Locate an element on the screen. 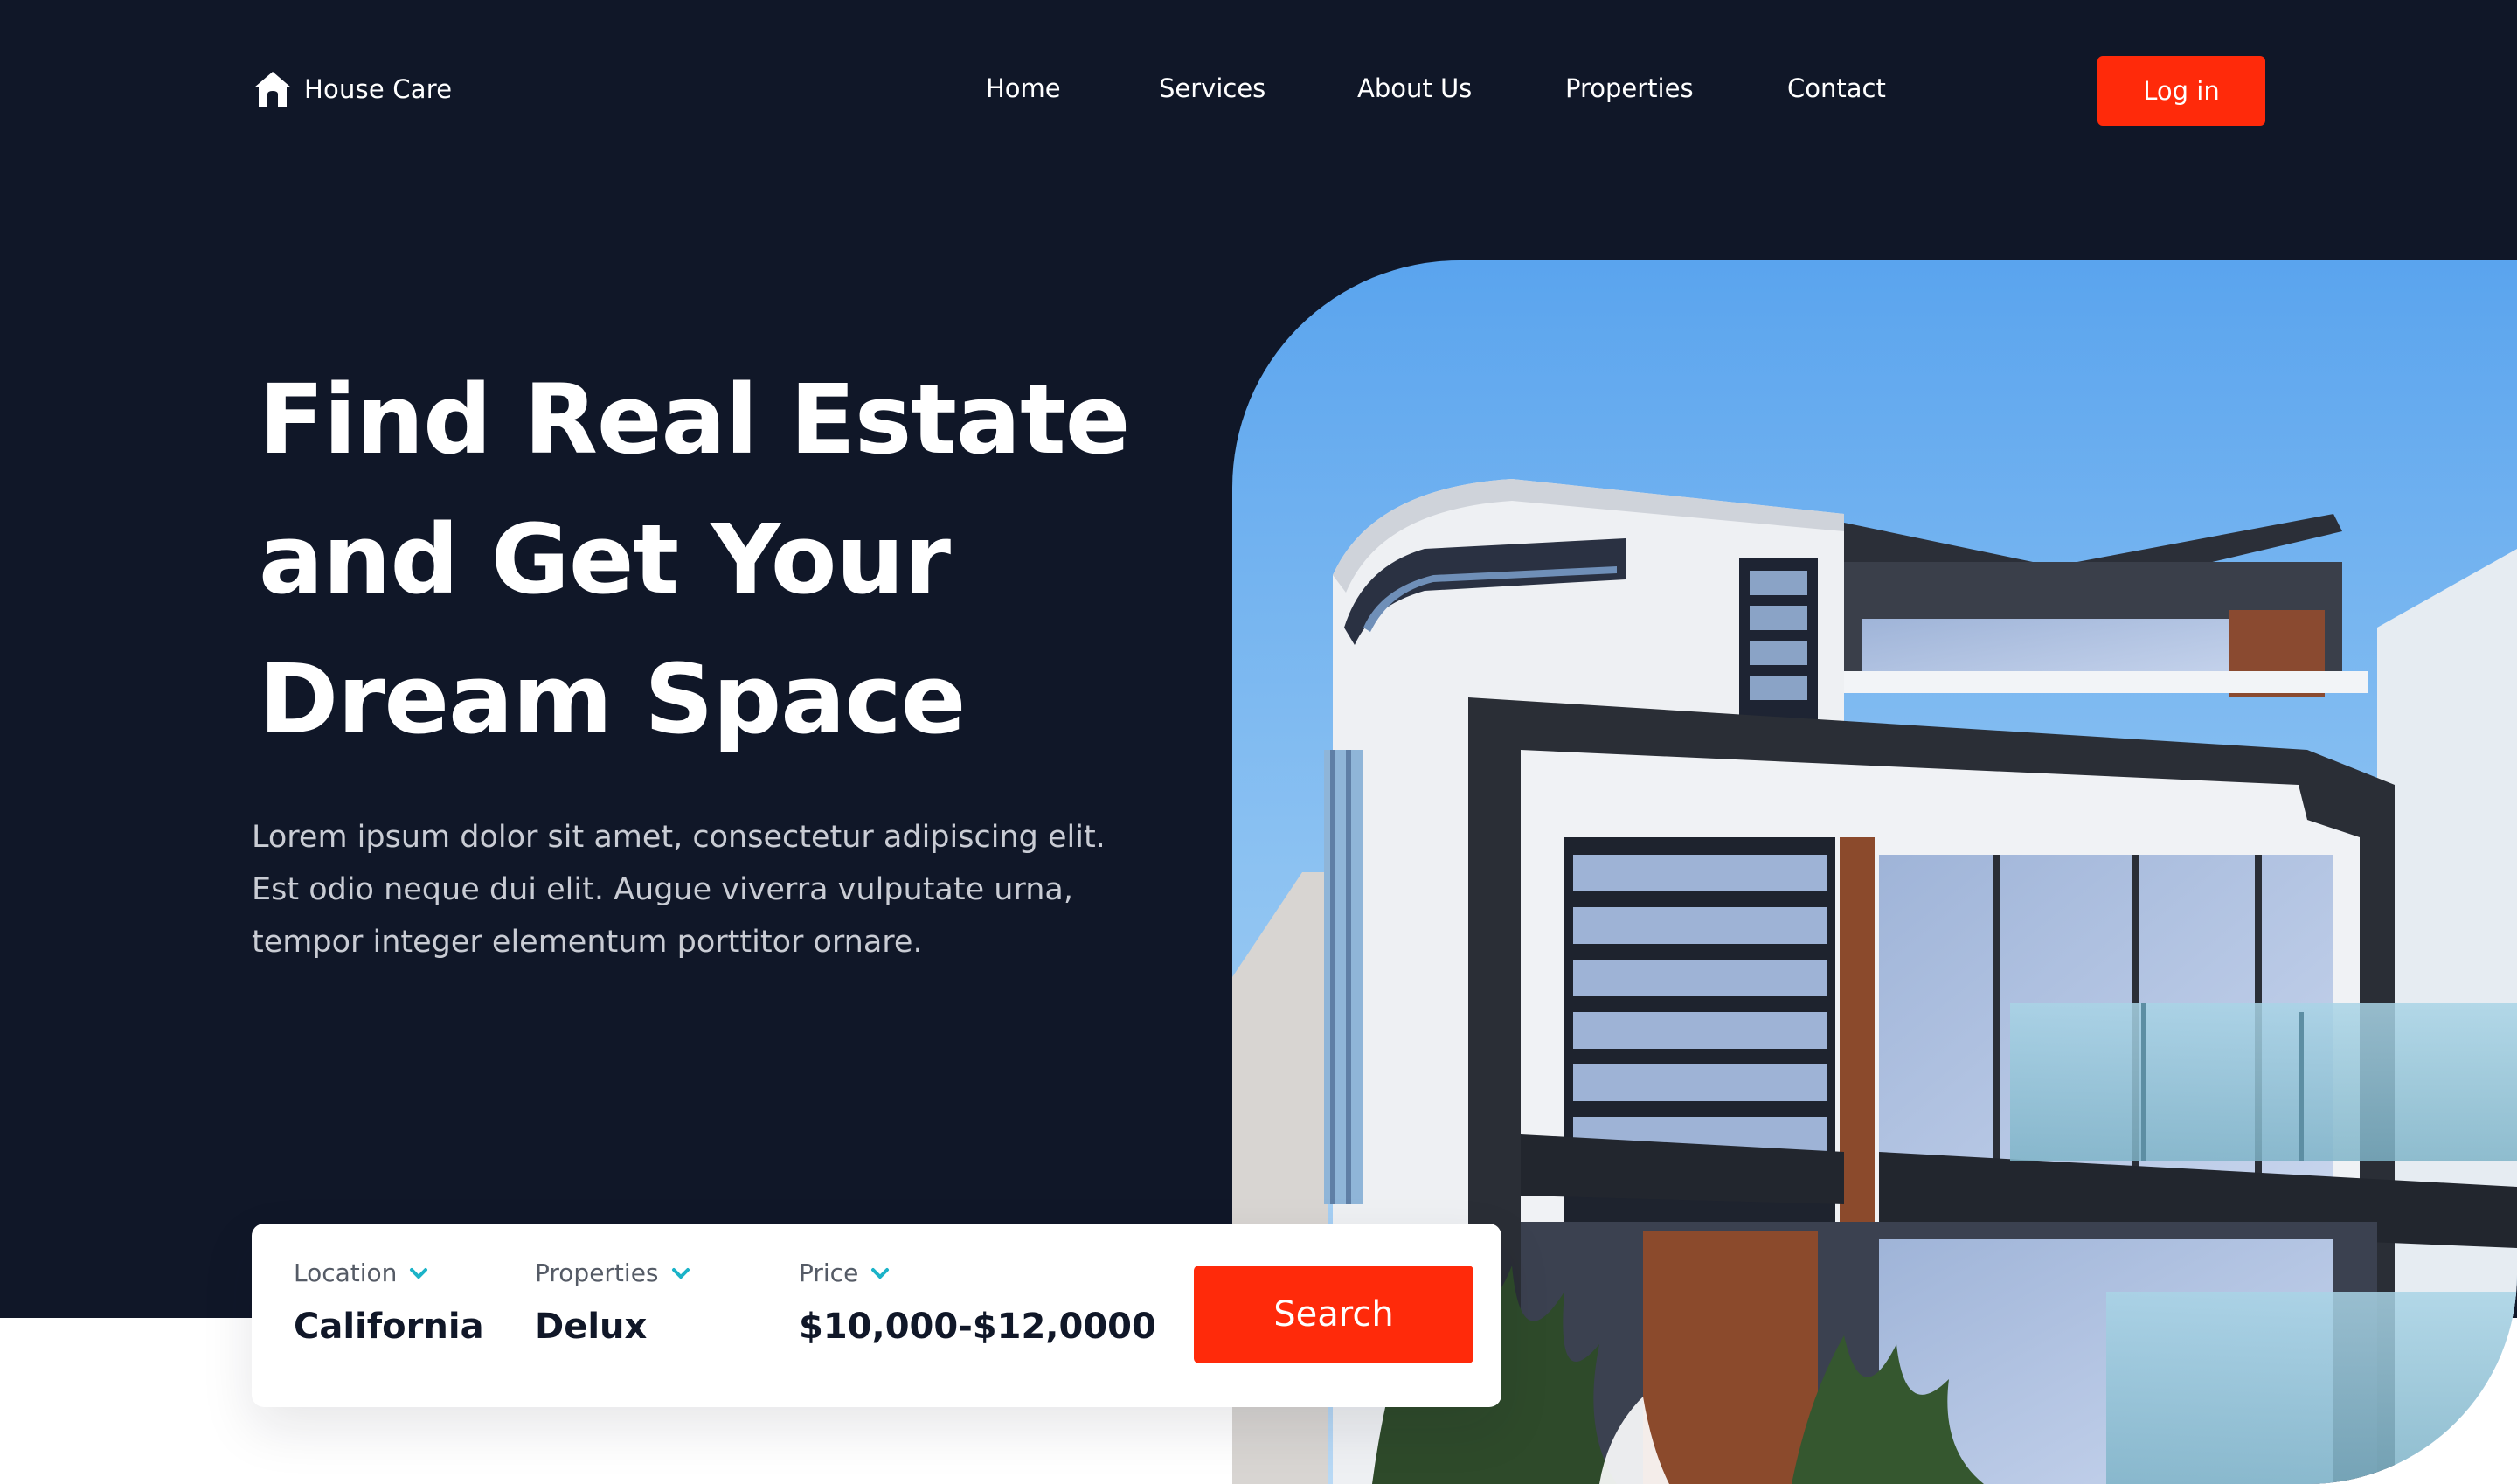 The width and height of the screenshot is (2517, 1484). login-button: Log in is located at coordinates (2181, 91).